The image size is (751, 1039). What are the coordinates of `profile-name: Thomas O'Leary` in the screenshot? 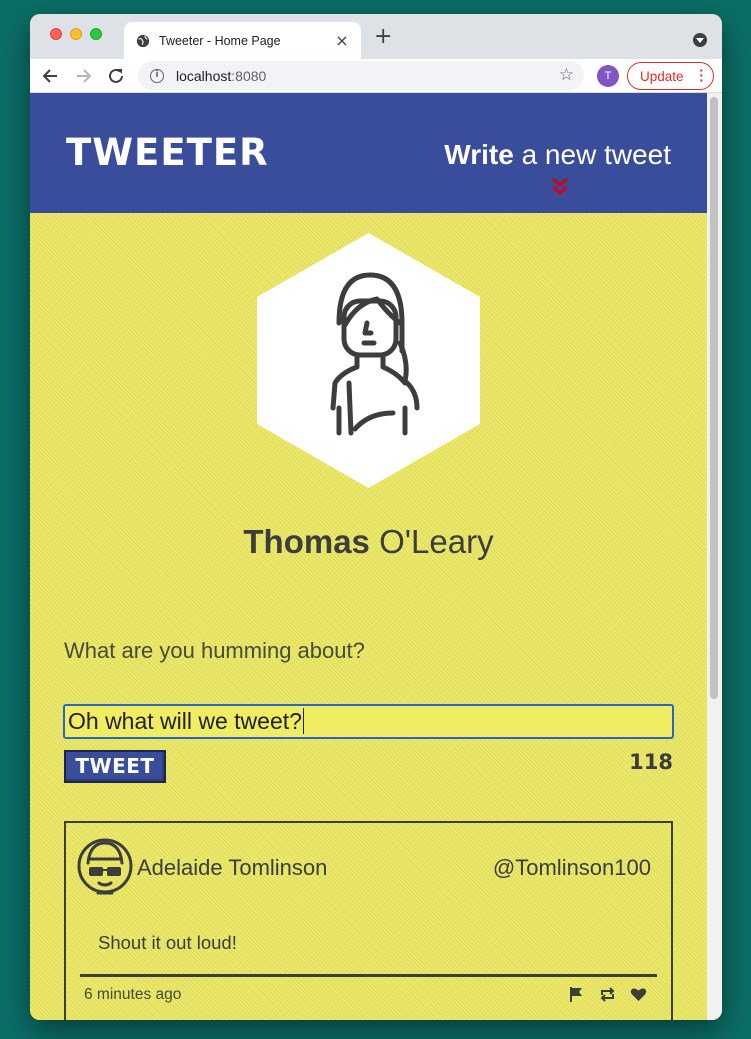 It's located at (368, 542).